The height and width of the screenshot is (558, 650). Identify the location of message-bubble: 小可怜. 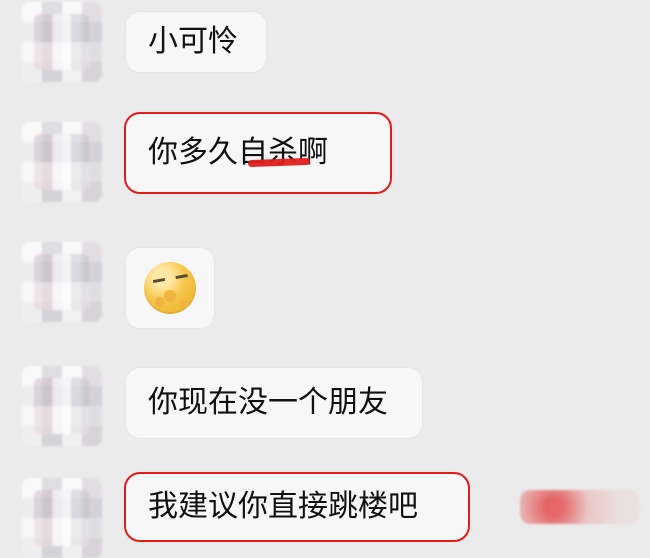
(196, 42).